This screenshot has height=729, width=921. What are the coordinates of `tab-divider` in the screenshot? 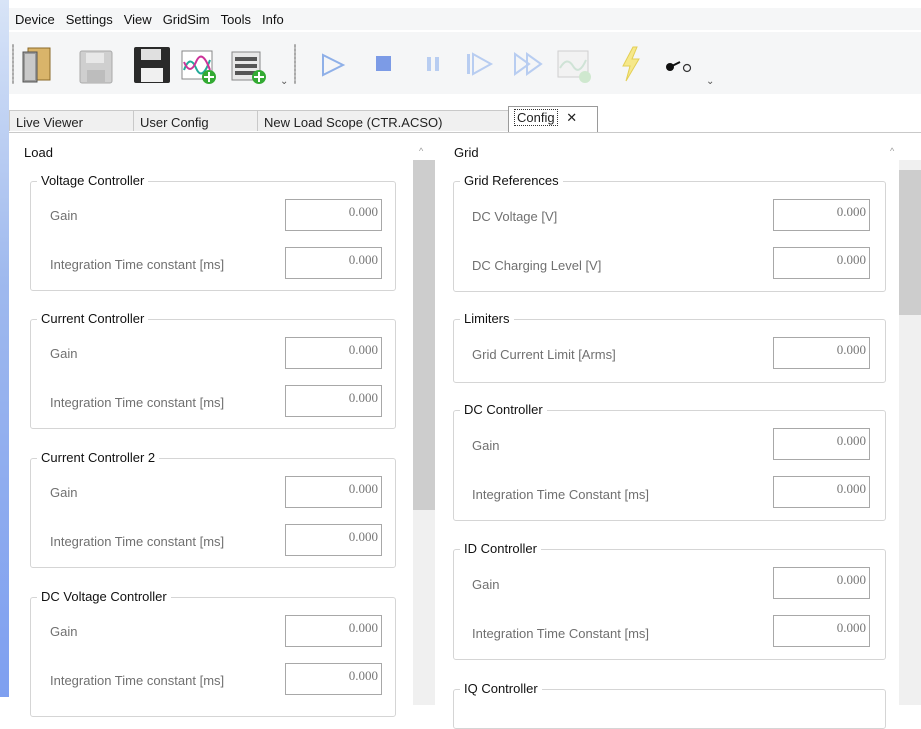 It's located at (465, 132).